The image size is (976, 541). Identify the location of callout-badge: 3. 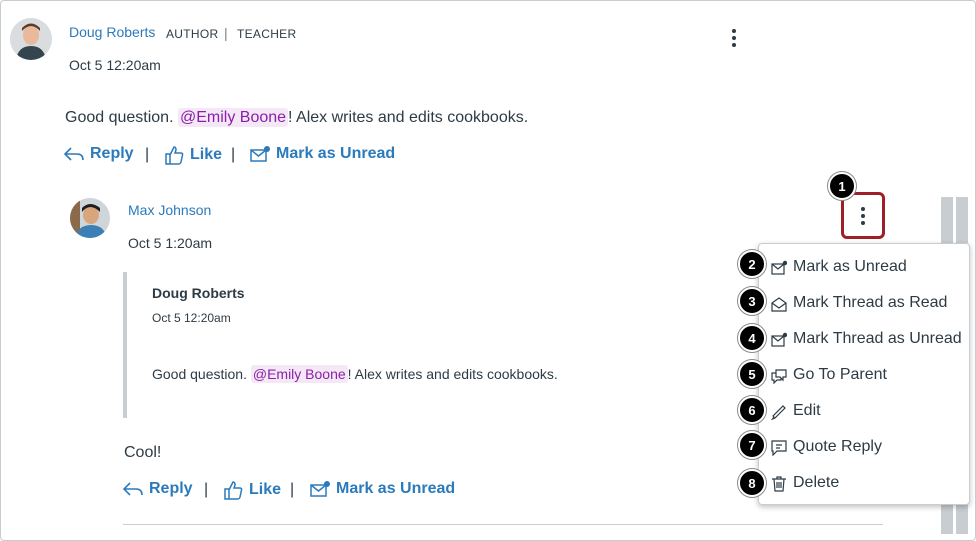
(752, 301).